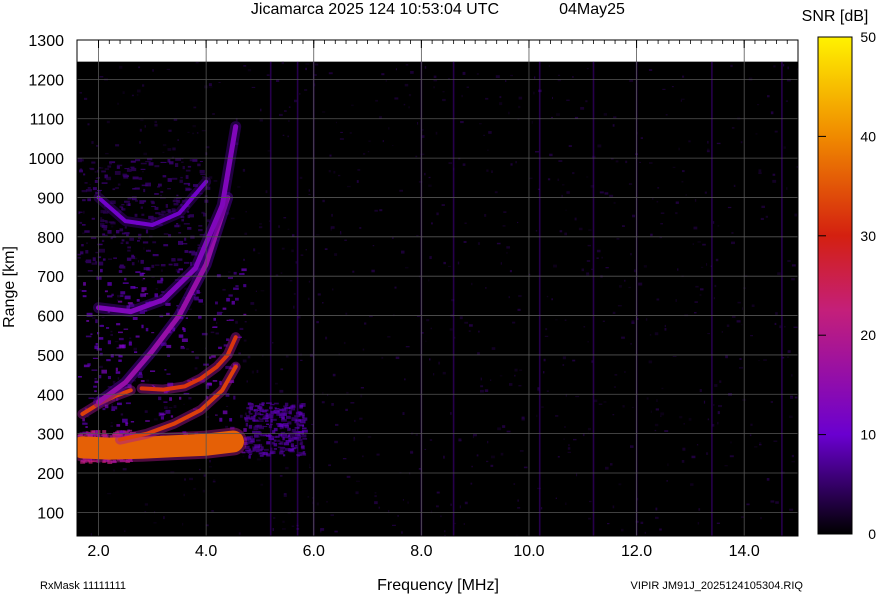 The height and width of the screenshot is (595, 884). What do you see at coordinates (636, 551) in the screenshot?
I see `x-tick-label: 12.0` at bounding box center [636, 551].